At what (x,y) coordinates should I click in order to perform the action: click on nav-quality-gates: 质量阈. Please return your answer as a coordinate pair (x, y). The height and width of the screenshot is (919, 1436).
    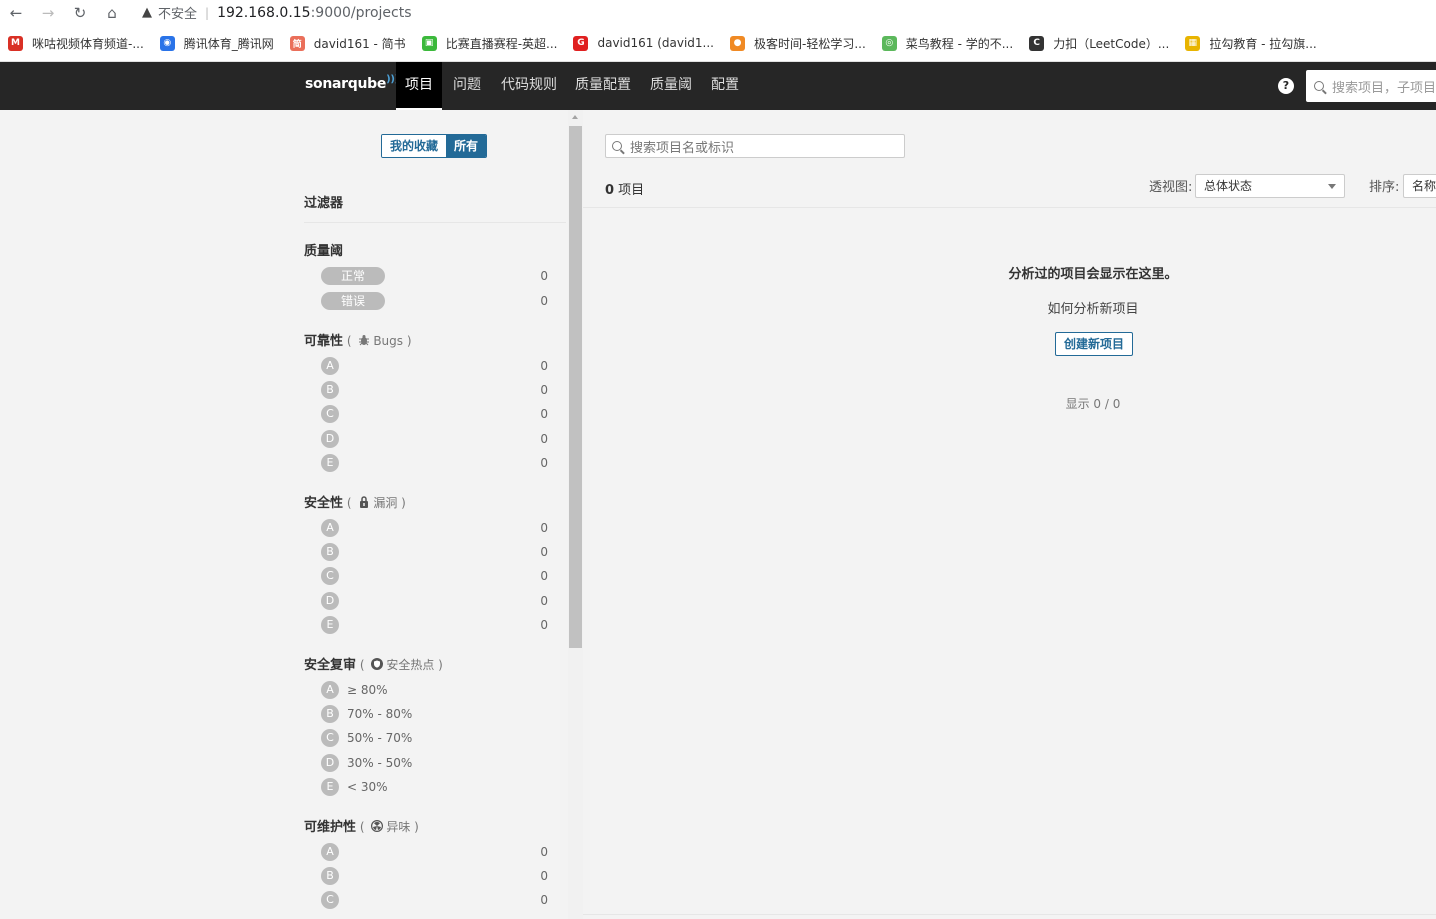
    Looking at the image, I should click on (671, 86).